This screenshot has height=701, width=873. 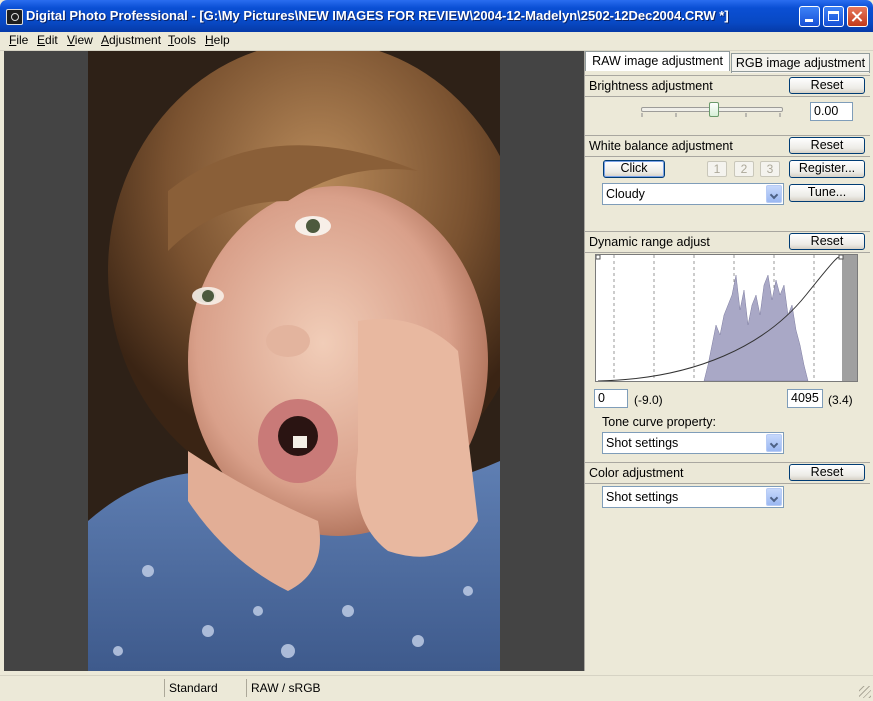 I want to click on white-balance-reset-button: Reset, so click(x=827, y=145).